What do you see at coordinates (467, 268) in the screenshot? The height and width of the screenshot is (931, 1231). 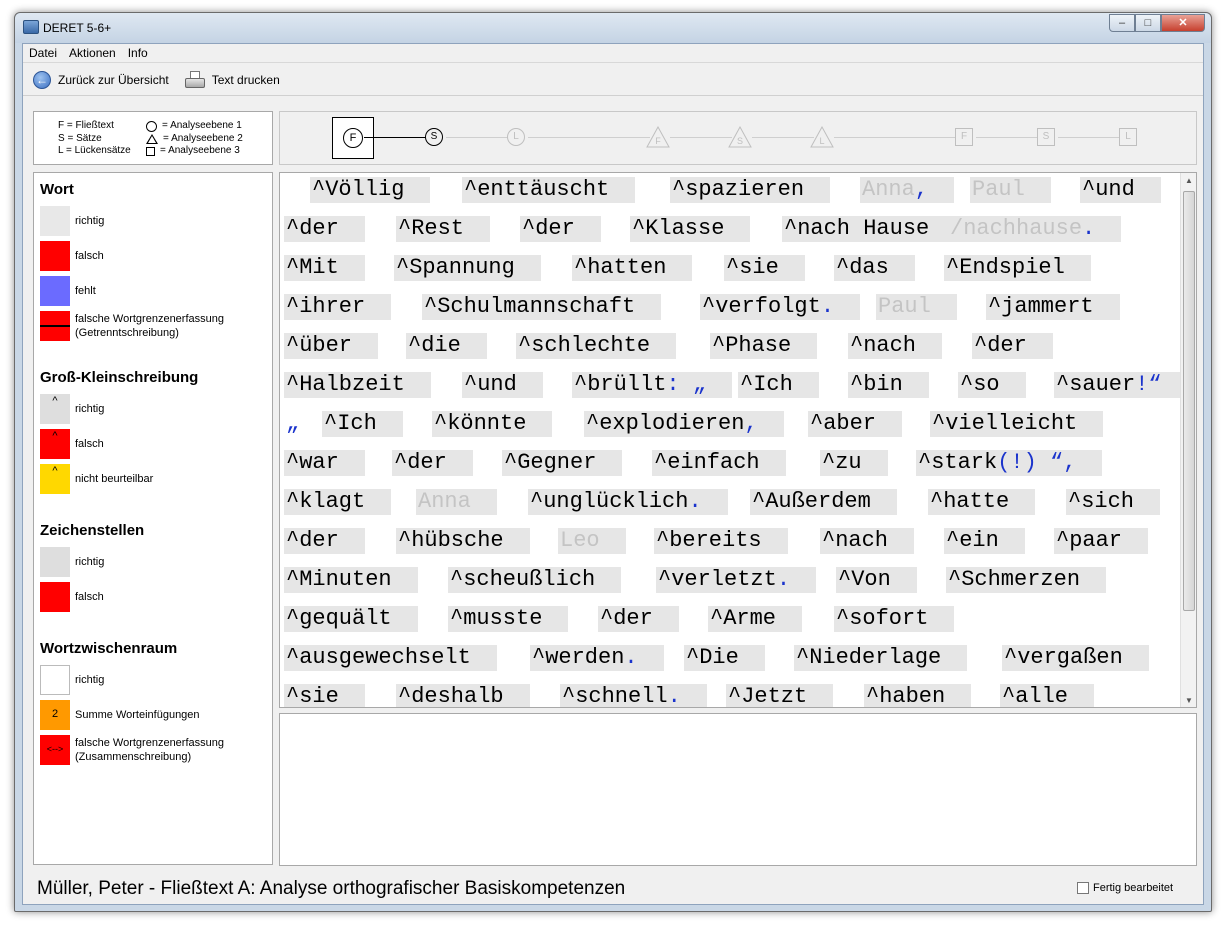 I see `text-word: ^Spannung` at bounding box center [467, 268].